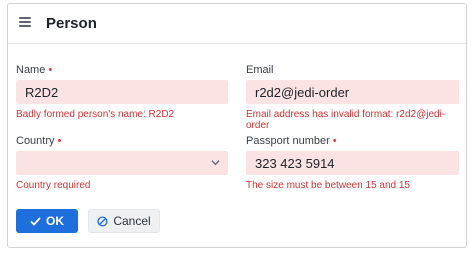 Image resolution: width=474 pixels, height=255 pixels. Describe the element at coordinates (35, 221) in the screenshot. I see `check-icon` at that location.